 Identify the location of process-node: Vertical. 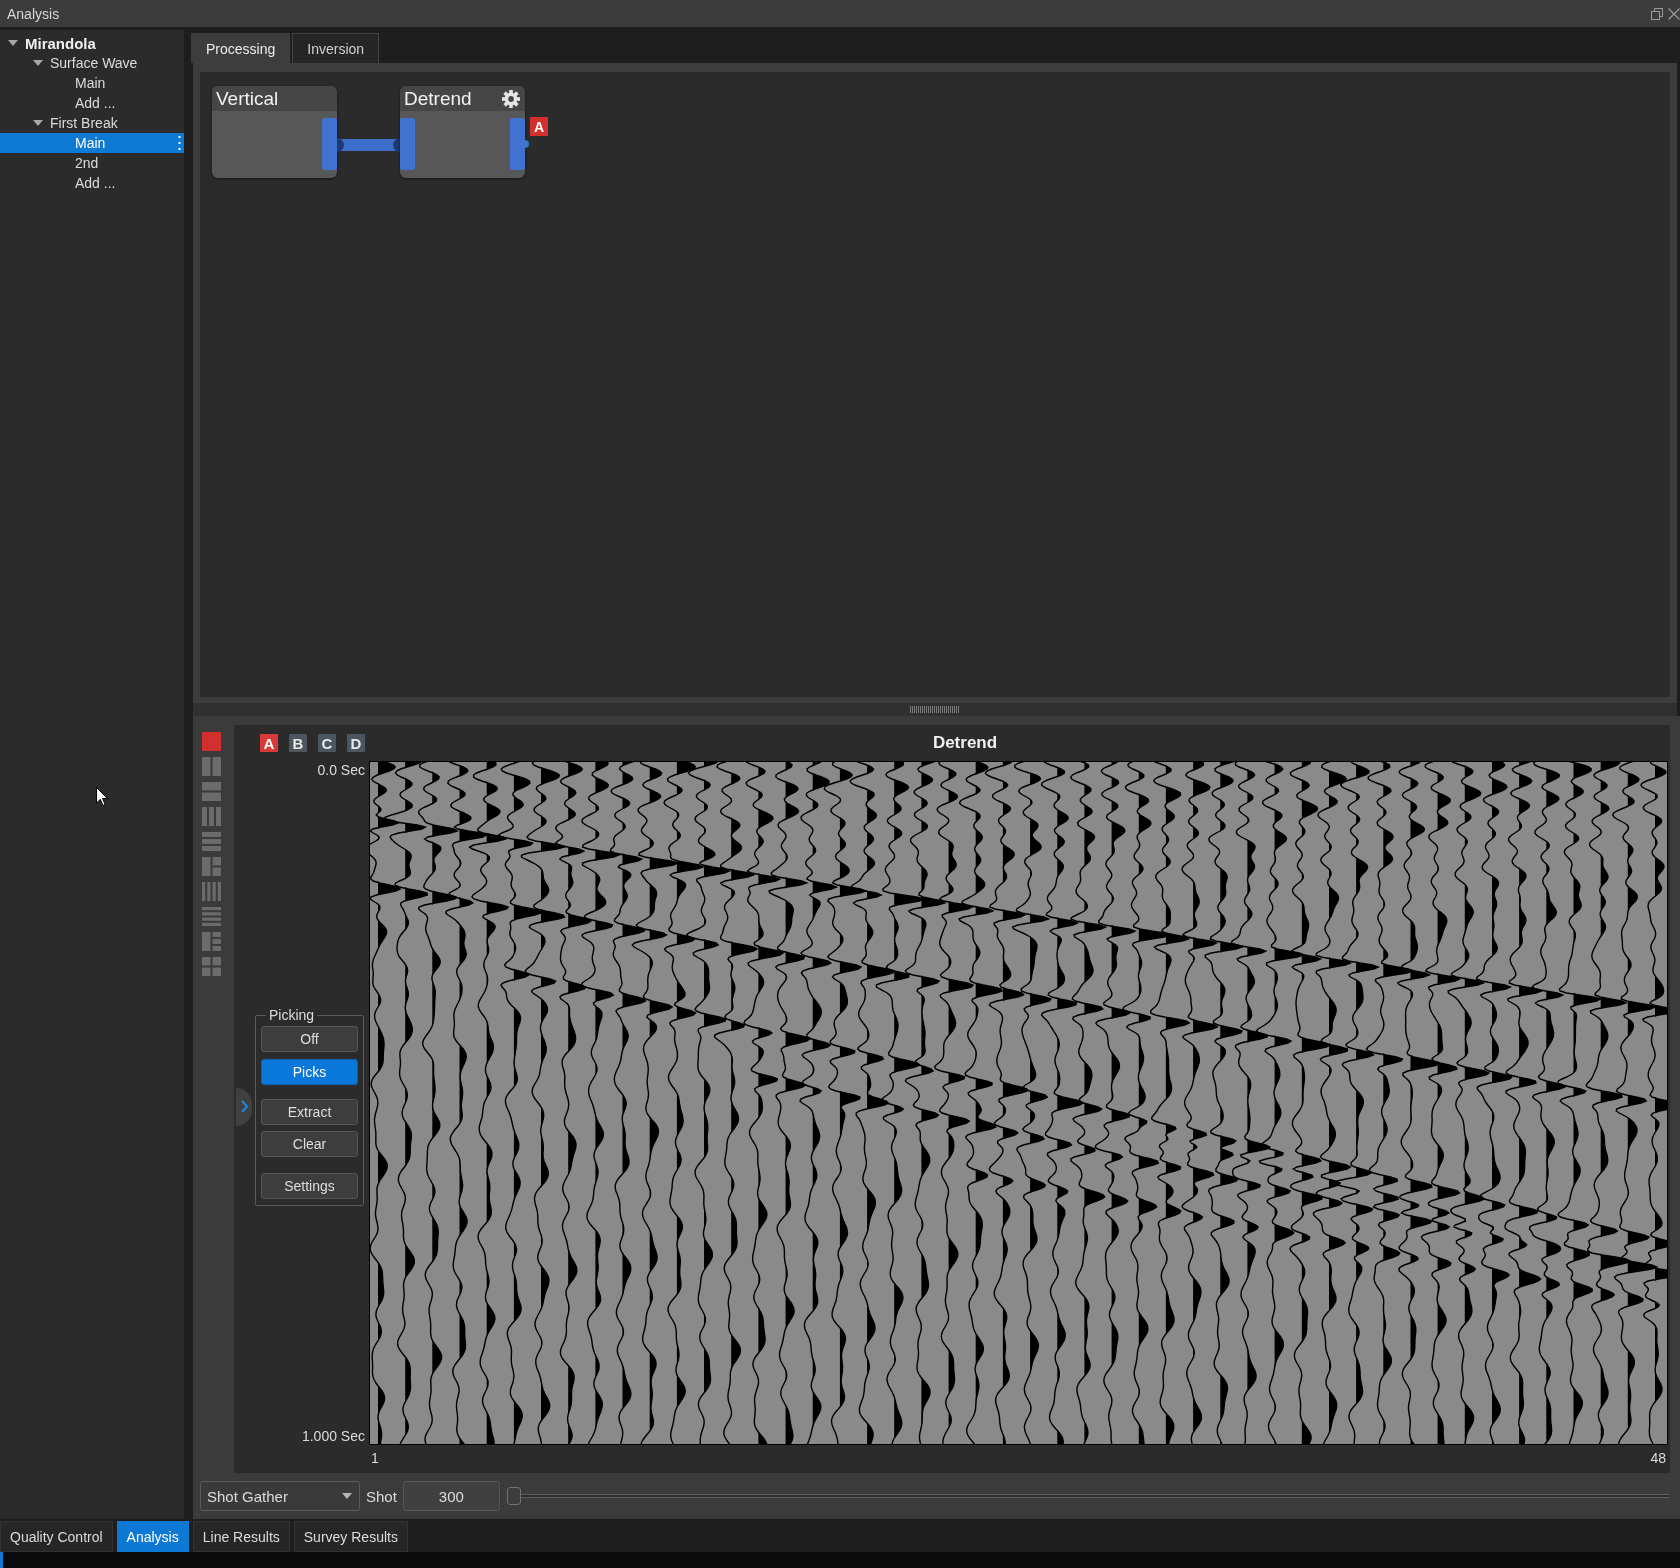
(274, 132).